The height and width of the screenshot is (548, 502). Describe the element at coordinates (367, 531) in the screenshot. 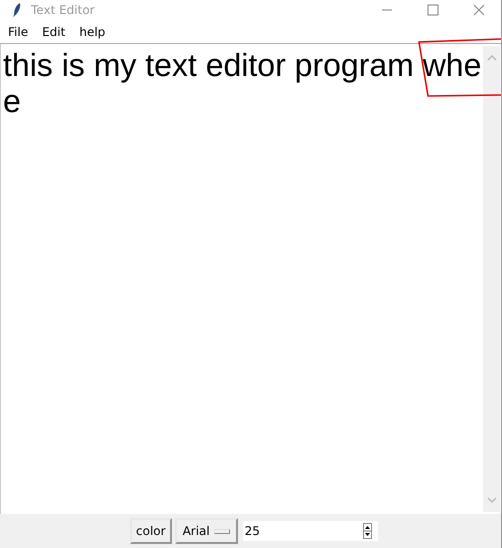

I see `spin-arrows-icon` at that location.